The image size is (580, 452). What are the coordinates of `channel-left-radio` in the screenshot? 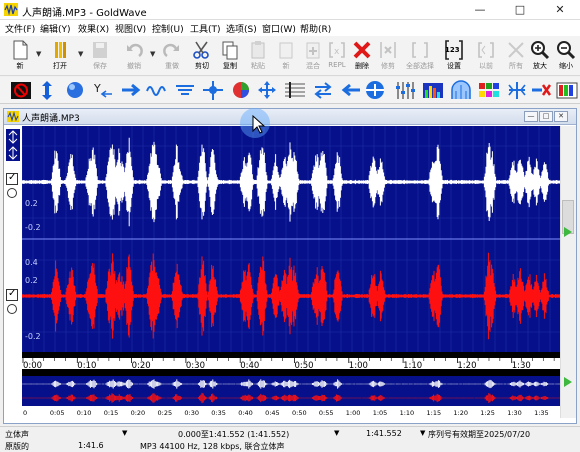 It's located at (12, 193).